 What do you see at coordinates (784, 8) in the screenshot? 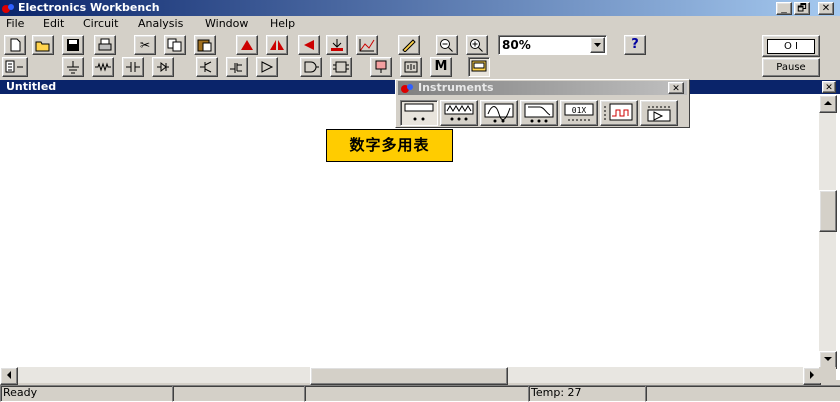
I see `minimize-button: _` at bounding box center [784, 8].